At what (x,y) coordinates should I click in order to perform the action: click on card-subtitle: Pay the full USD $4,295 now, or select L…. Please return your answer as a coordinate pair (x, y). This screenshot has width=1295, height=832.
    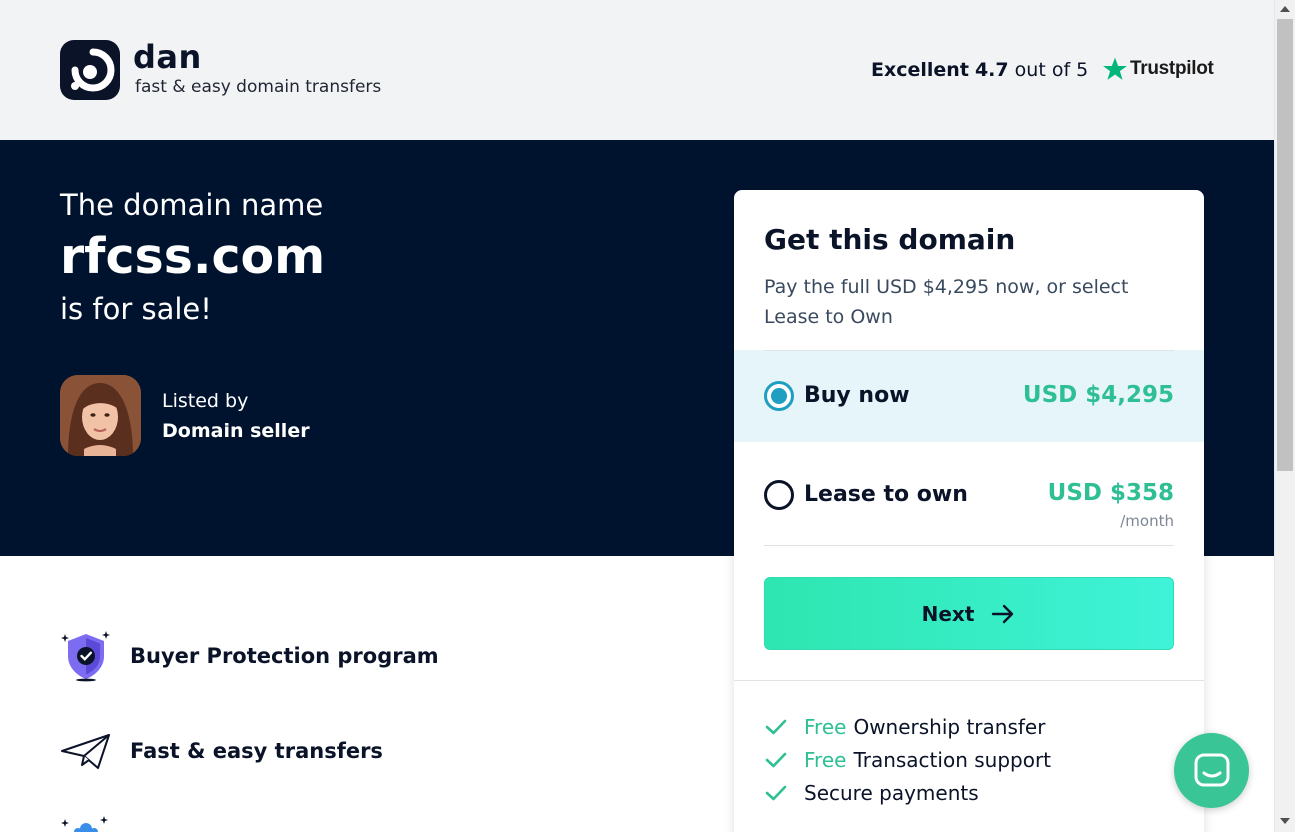
    Looking at the image, I should click on (946, 302).